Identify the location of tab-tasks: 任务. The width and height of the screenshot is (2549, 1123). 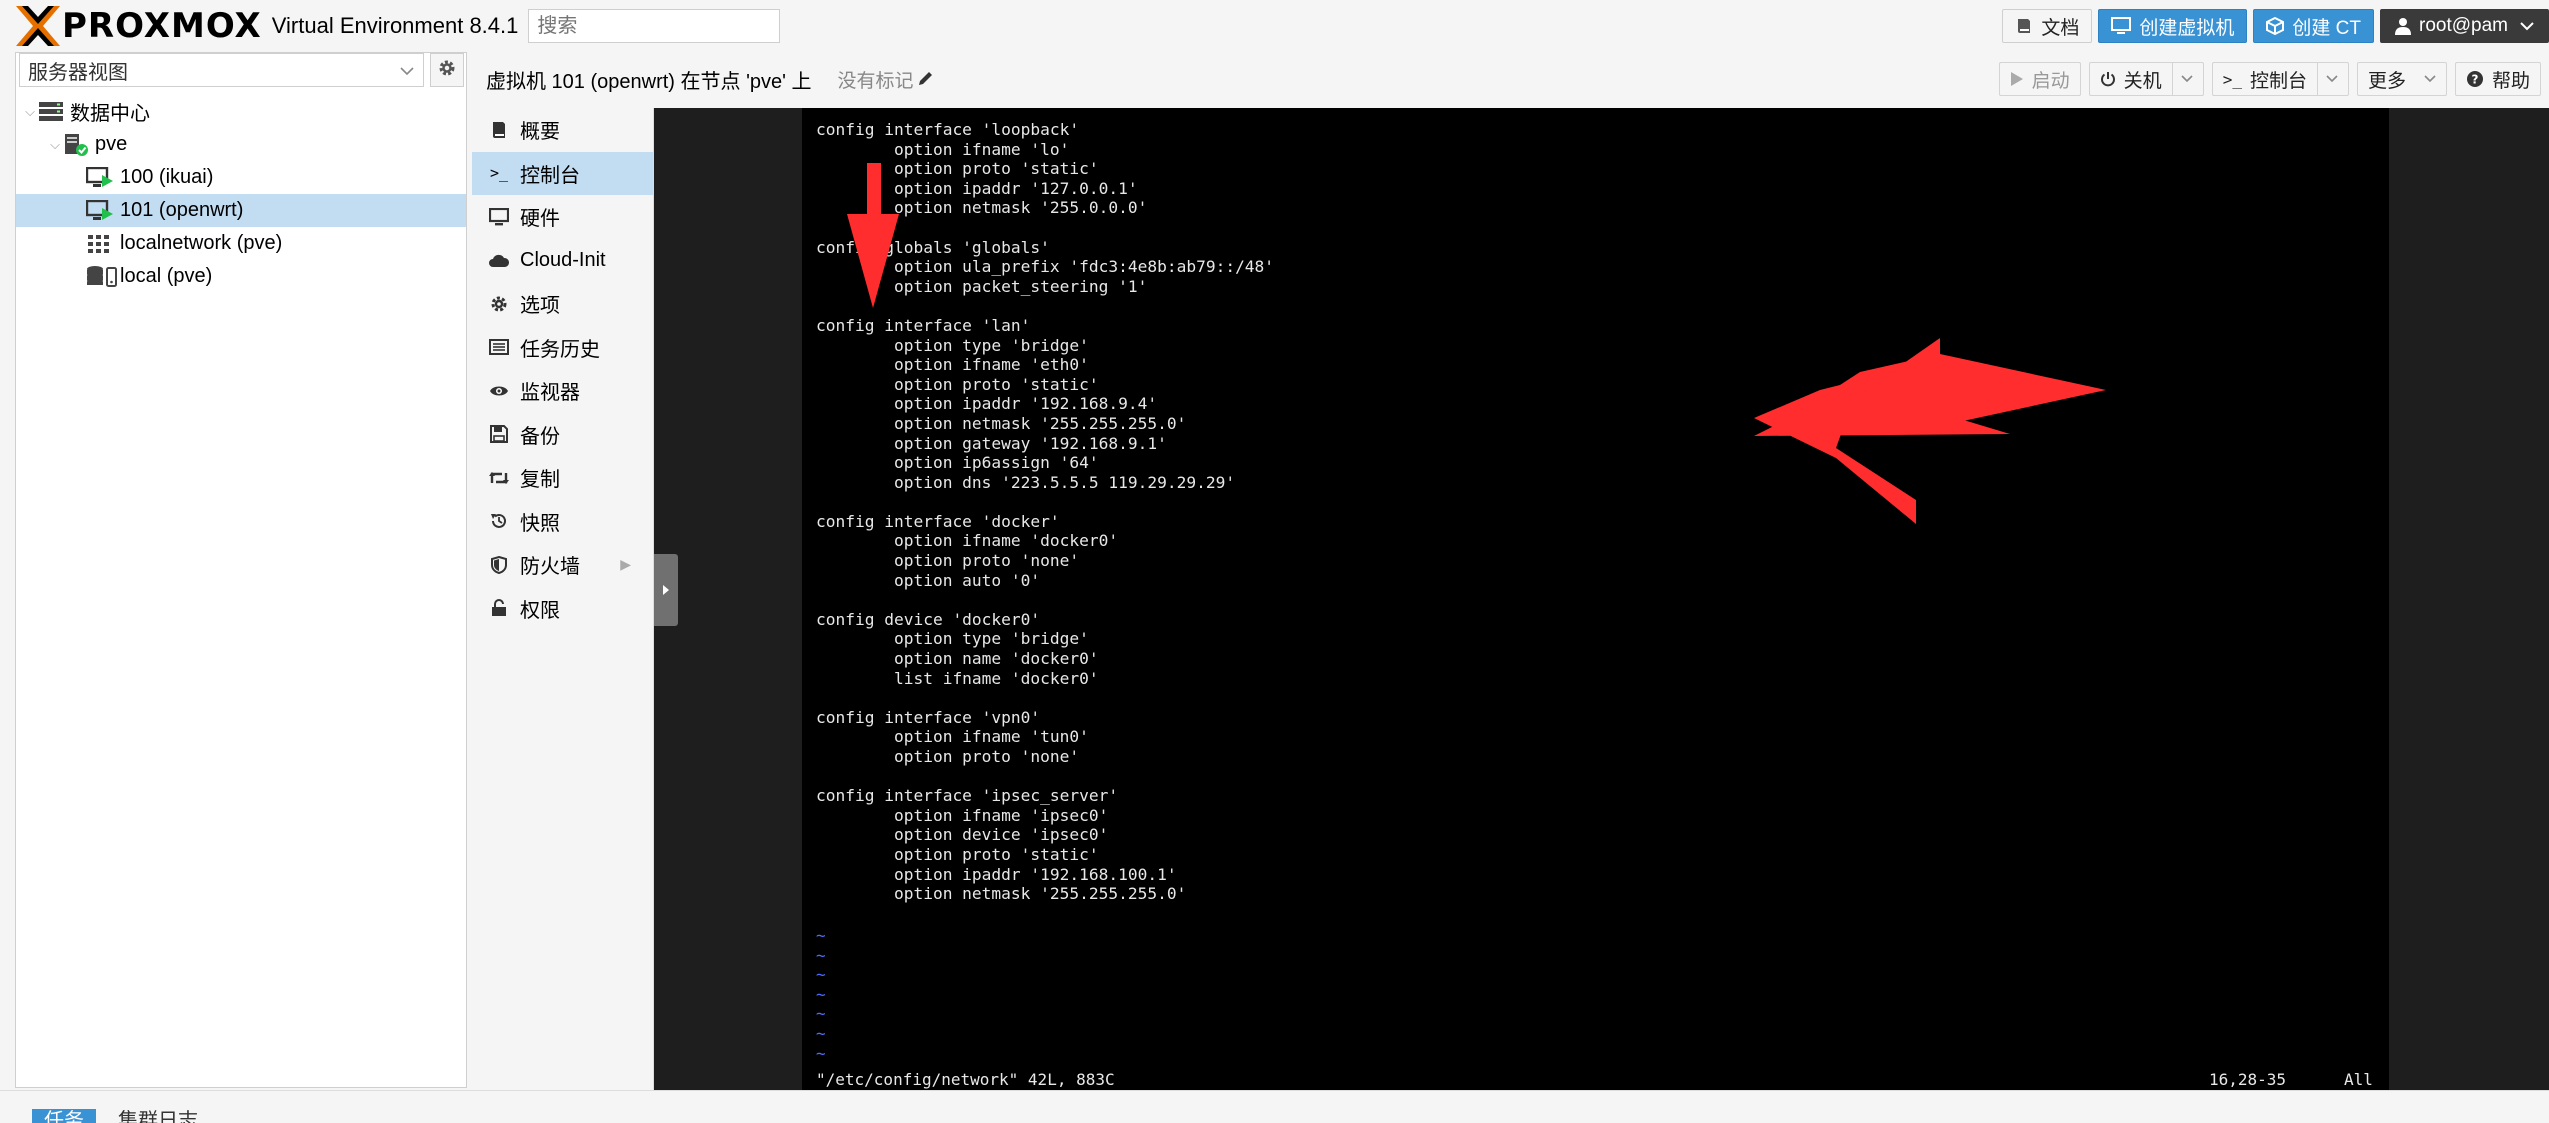
(64, 1116).